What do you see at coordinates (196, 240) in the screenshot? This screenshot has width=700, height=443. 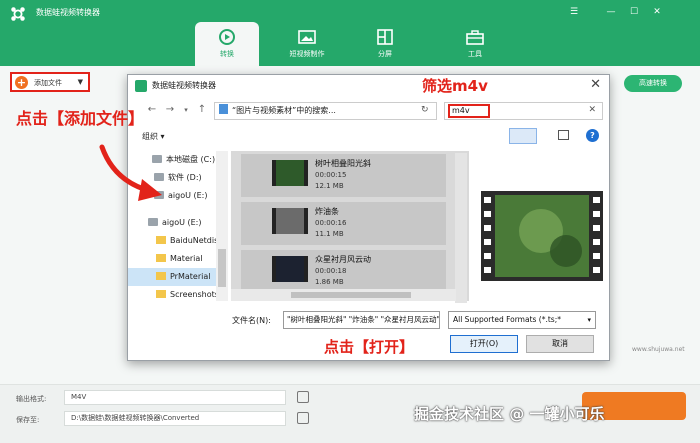 I see `tree-label: BaiduNetdisk` at bounding box center [196, 240].